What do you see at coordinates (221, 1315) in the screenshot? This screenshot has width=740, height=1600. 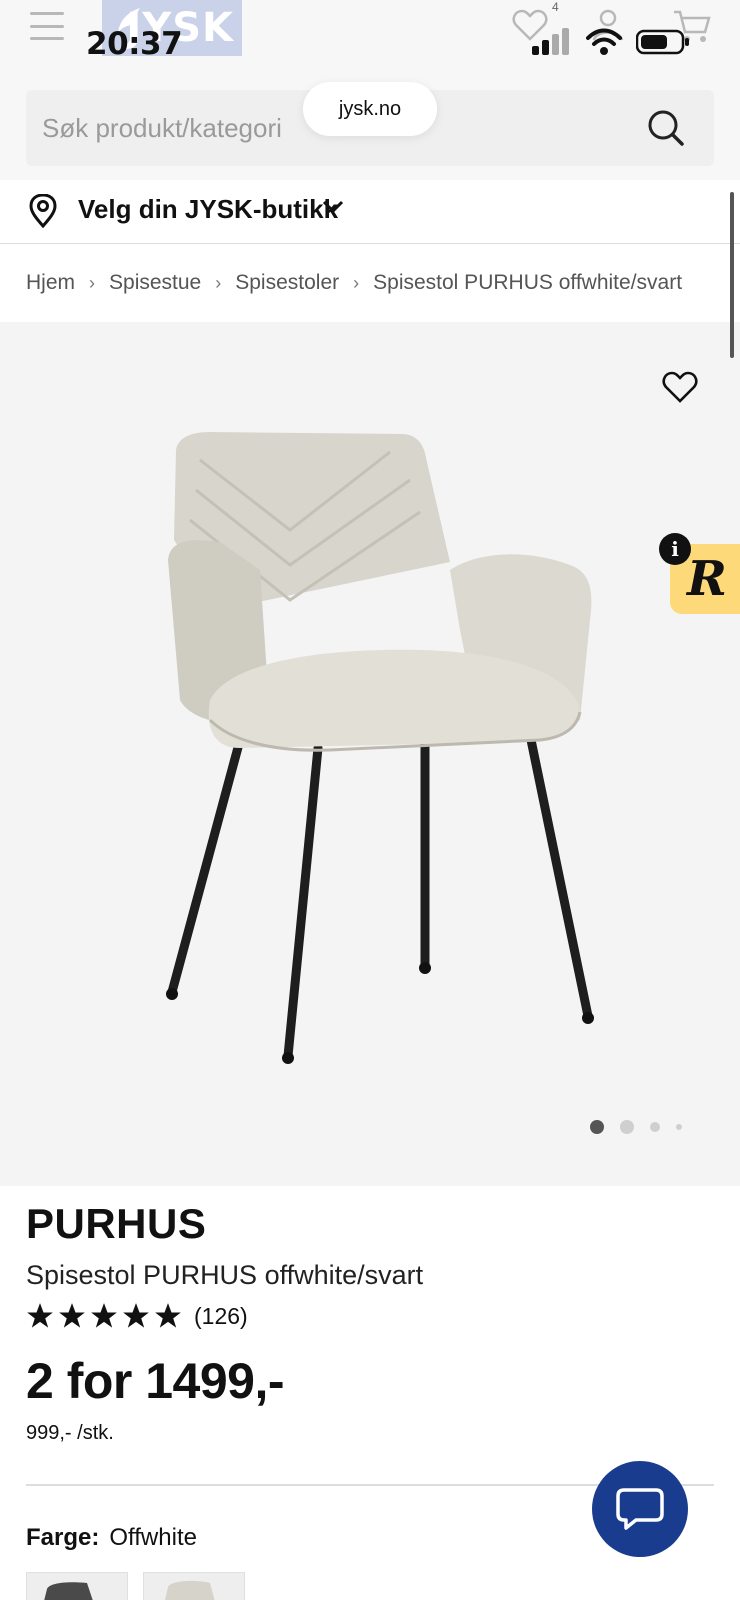 I see `rating-count: (126)` at bounding box center [221, 1315].